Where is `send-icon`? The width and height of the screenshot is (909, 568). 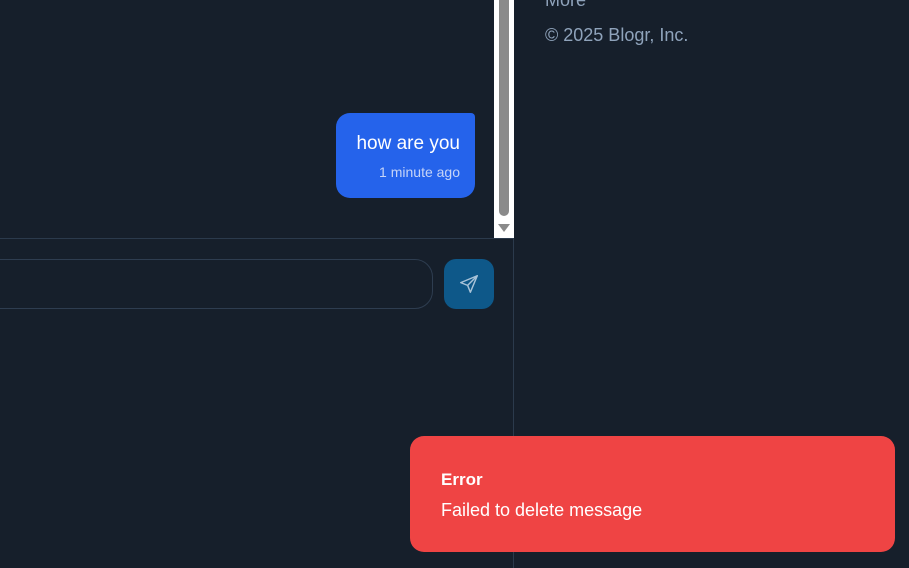 send-icon is located at coordinates (469, 284).